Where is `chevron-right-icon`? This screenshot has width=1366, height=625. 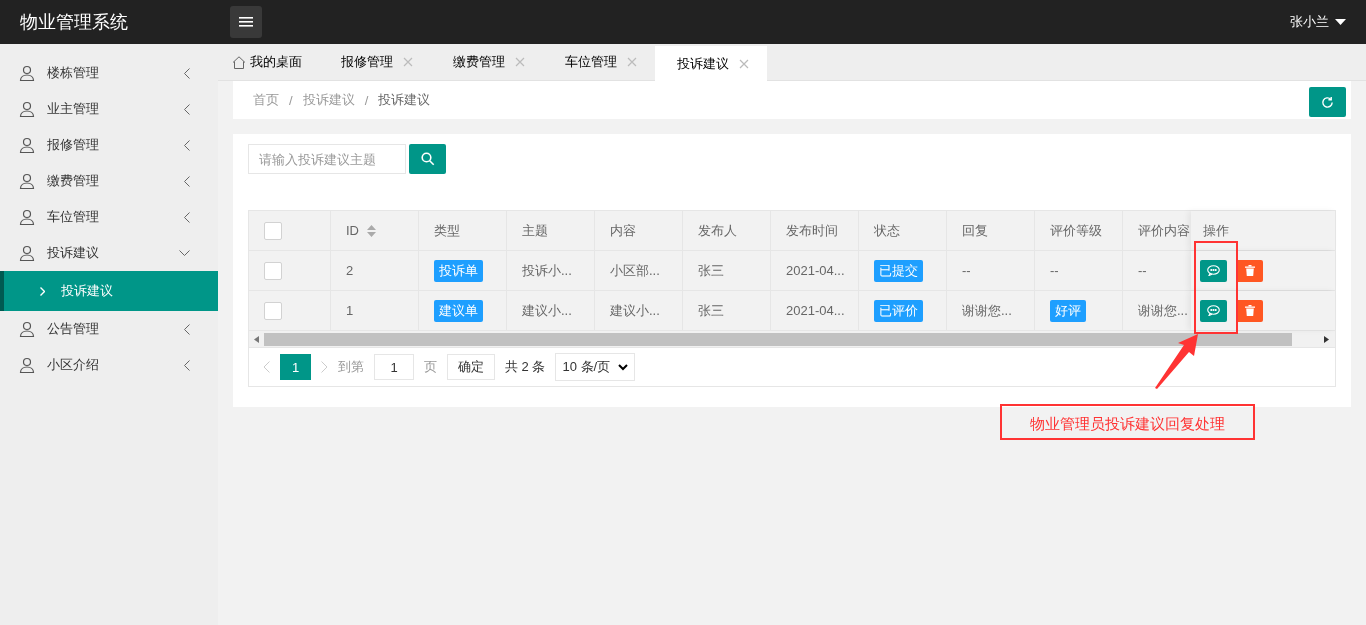 chevron-right-icon is located at coordinates (42, 291).